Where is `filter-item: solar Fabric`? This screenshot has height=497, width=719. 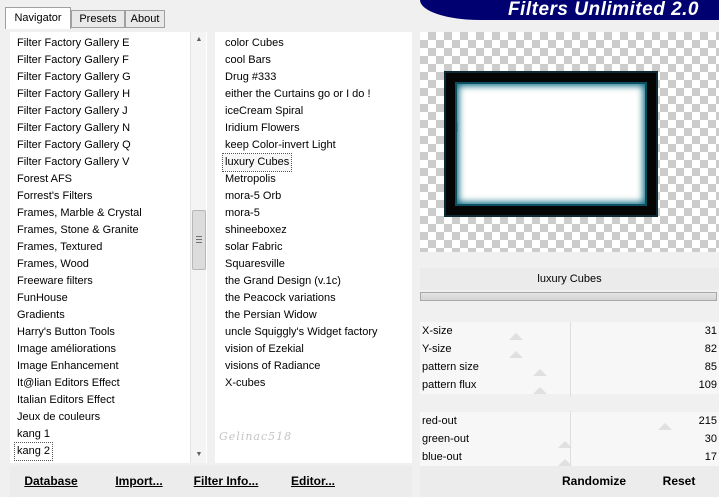
filter-item: solar Fabric is located at coordinates (253, 247).